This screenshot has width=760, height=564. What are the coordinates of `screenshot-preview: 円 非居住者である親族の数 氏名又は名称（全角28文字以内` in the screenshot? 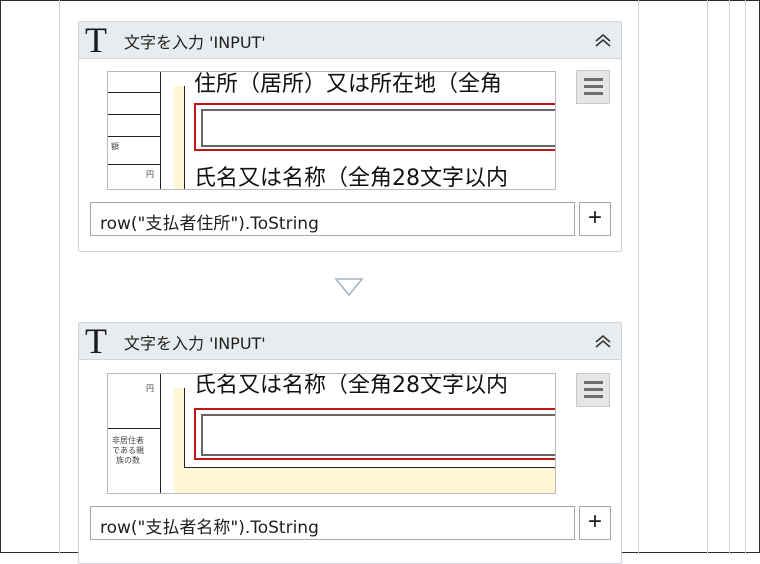 It's located at (331, 433).